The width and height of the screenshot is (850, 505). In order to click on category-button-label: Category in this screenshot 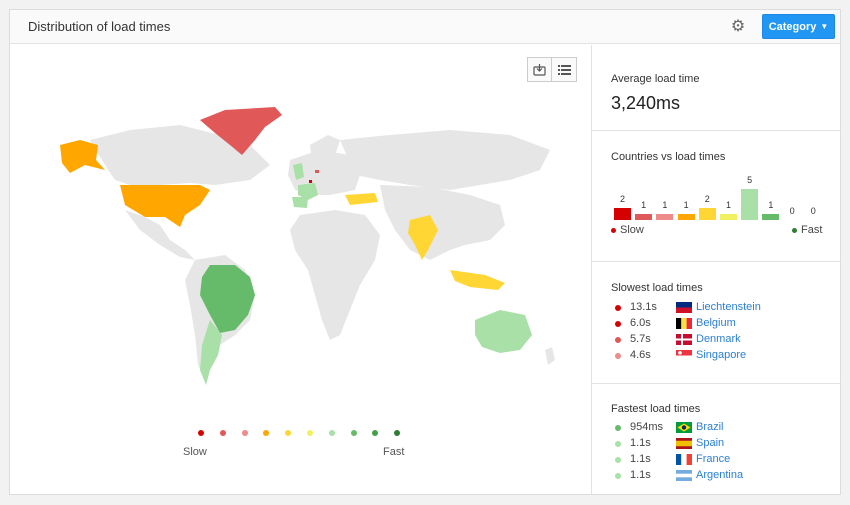, I will do `click(792, 26)`.